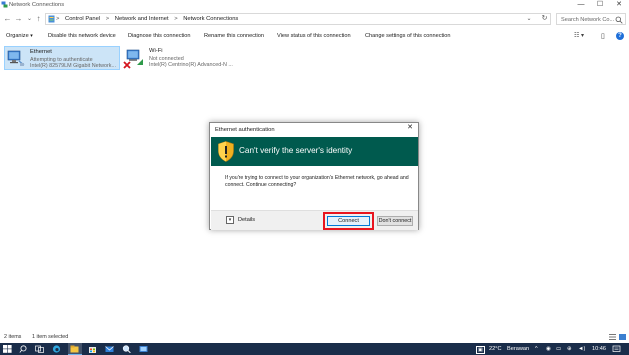  What do you see at coordinates (600, 5) in the screenshot?
I see `maximize-button: ☐` at bounding box center [600, 5].